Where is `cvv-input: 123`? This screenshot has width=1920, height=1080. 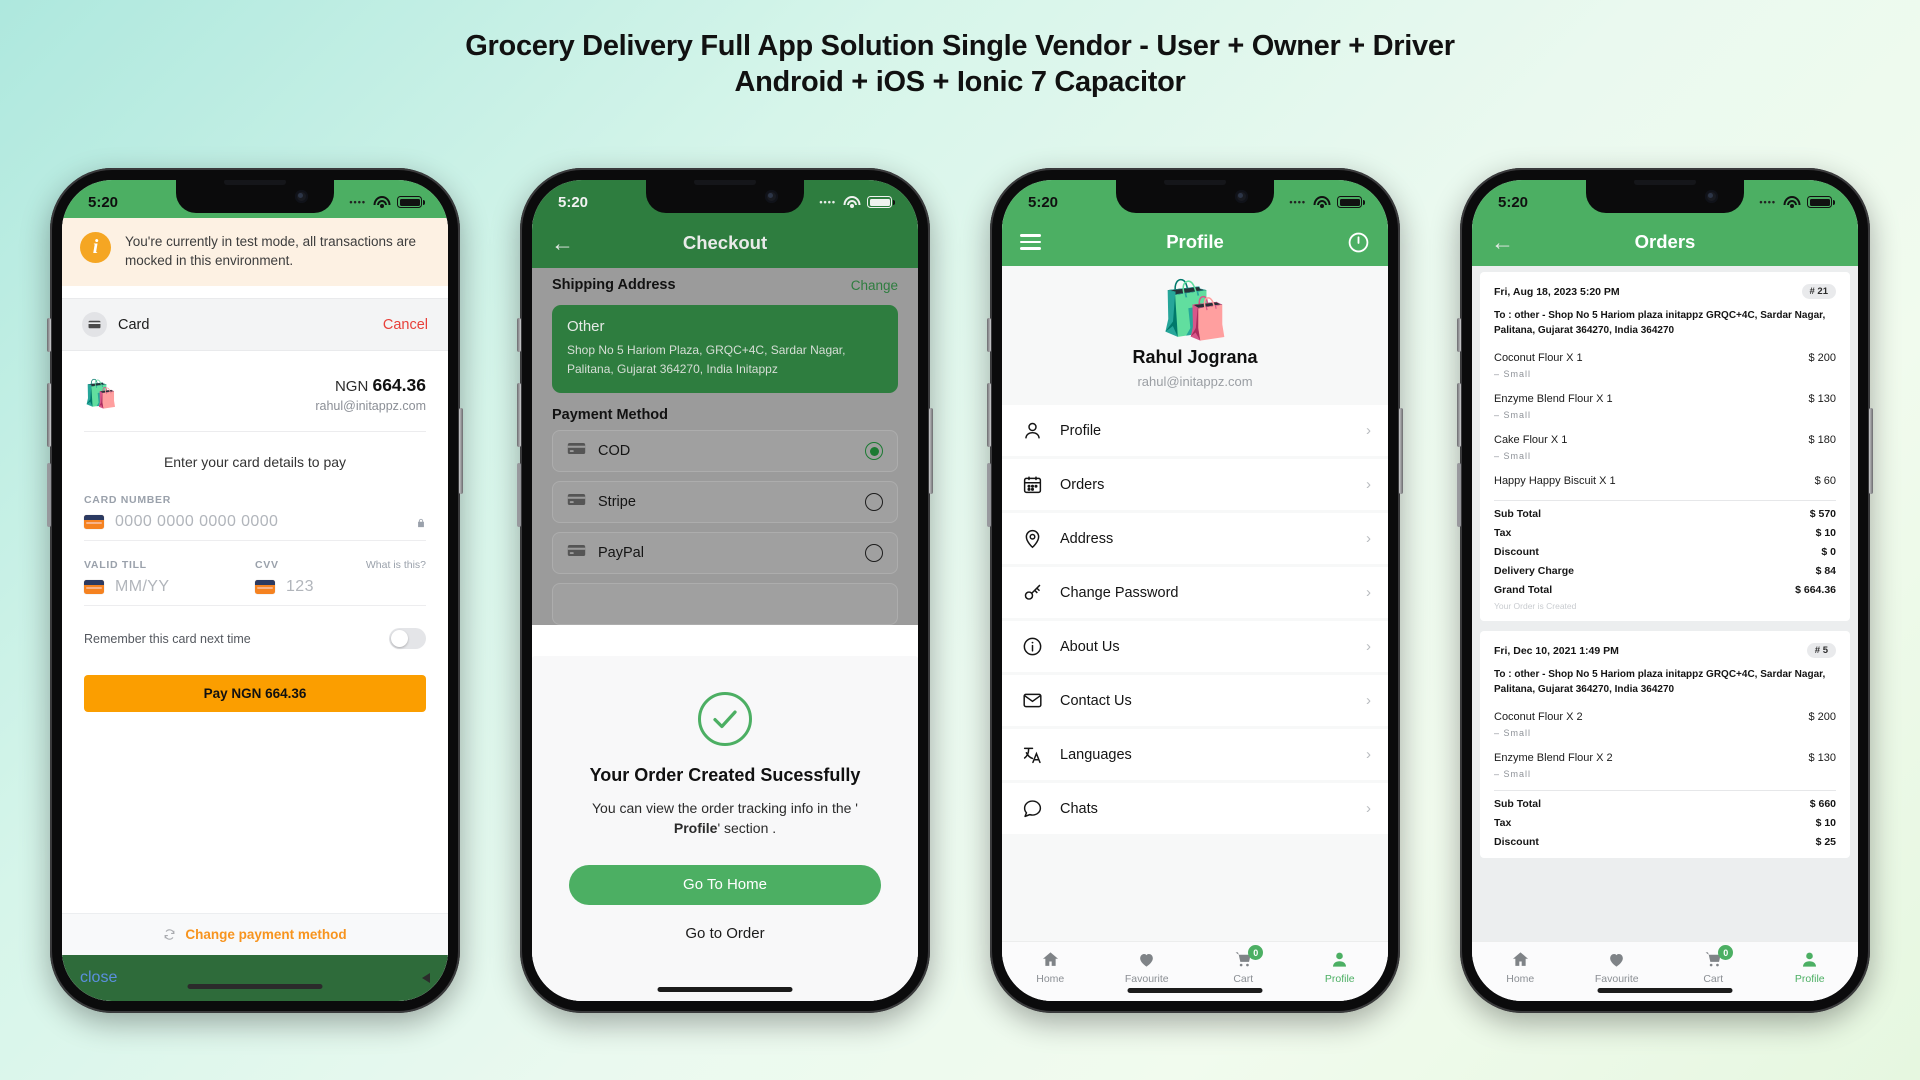
cvv-input: 123 is located at coordinates (340, 589).